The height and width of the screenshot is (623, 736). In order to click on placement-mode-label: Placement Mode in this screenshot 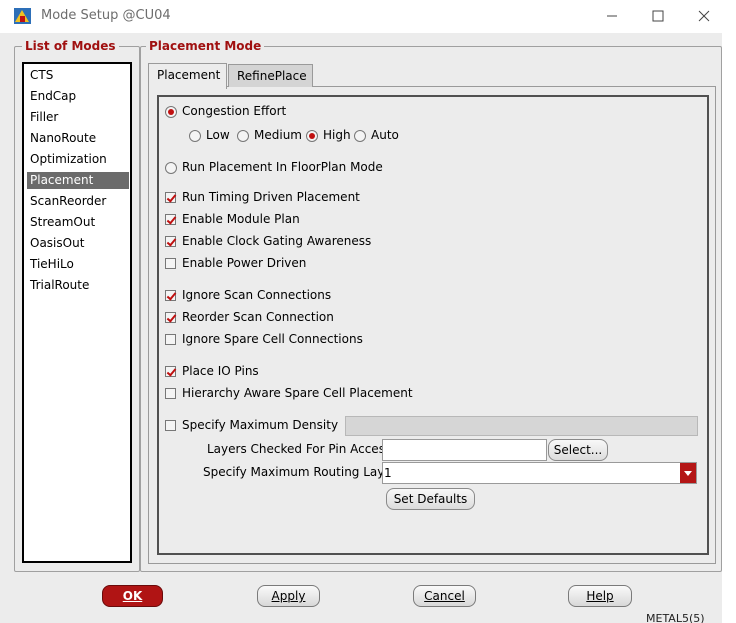, I will do `click(205, 46)`.